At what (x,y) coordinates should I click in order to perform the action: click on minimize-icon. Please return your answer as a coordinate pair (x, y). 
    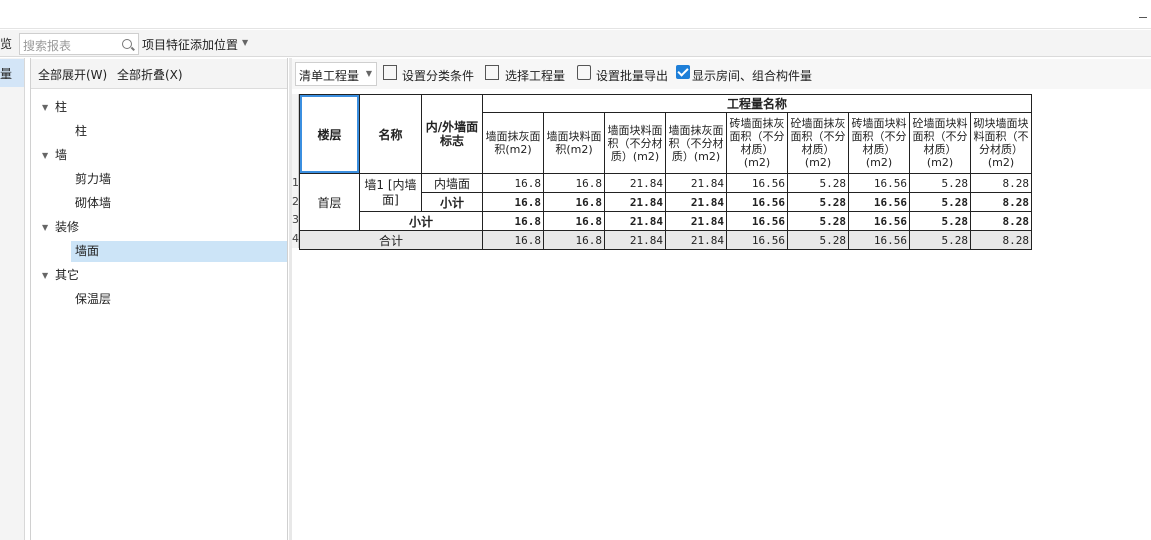
    Looking at the image, I should click on (1144, 14).